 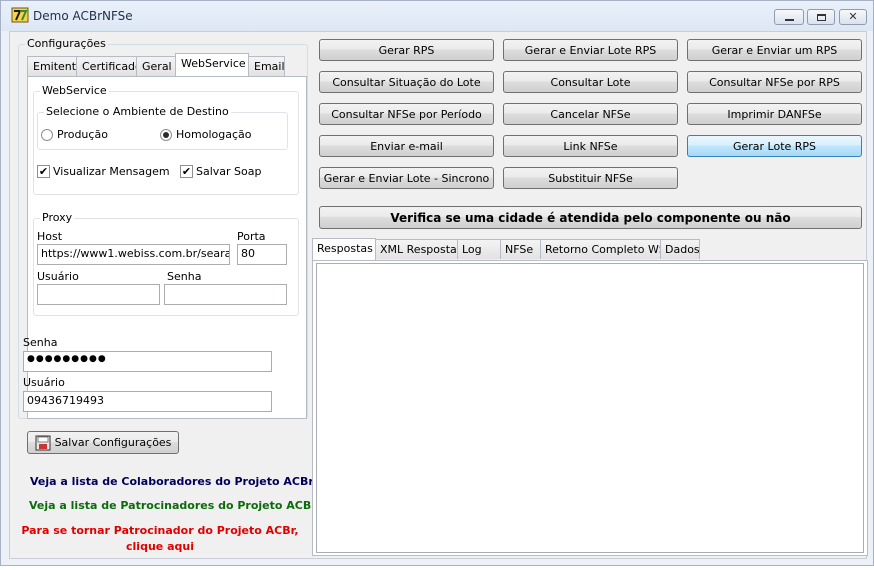 I want to click on producao-radio, so click(x=47, y=135).